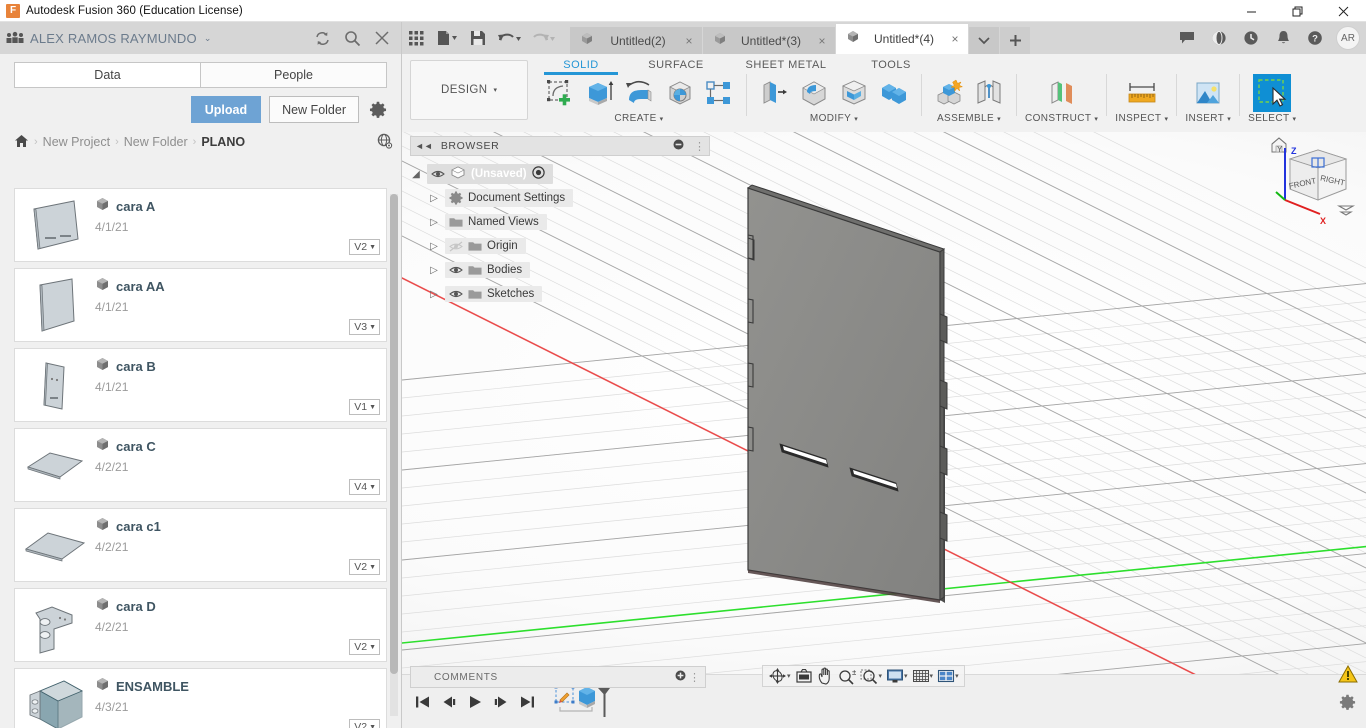 The image size is (1366, 728). What do you see at coordinates (394, 434) in the screenshot?
I see `scrollbar-thumb` at bounding box center [394, 434].